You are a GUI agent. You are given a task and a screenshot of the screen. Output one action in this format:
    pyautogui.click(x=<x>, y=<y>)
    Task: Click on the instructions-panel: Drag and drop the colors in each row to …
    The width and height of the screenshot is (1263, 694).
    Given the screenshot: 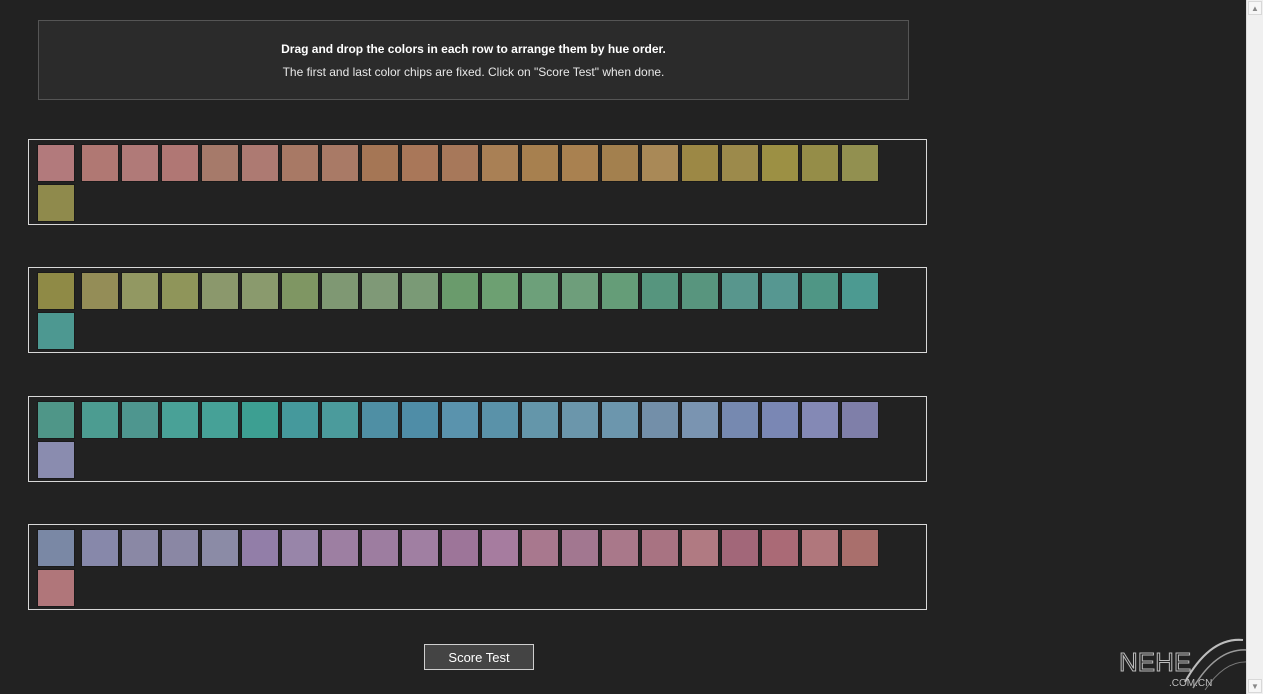 What is the action you would take?
    pyautogui.click(x=473, y=60)
    